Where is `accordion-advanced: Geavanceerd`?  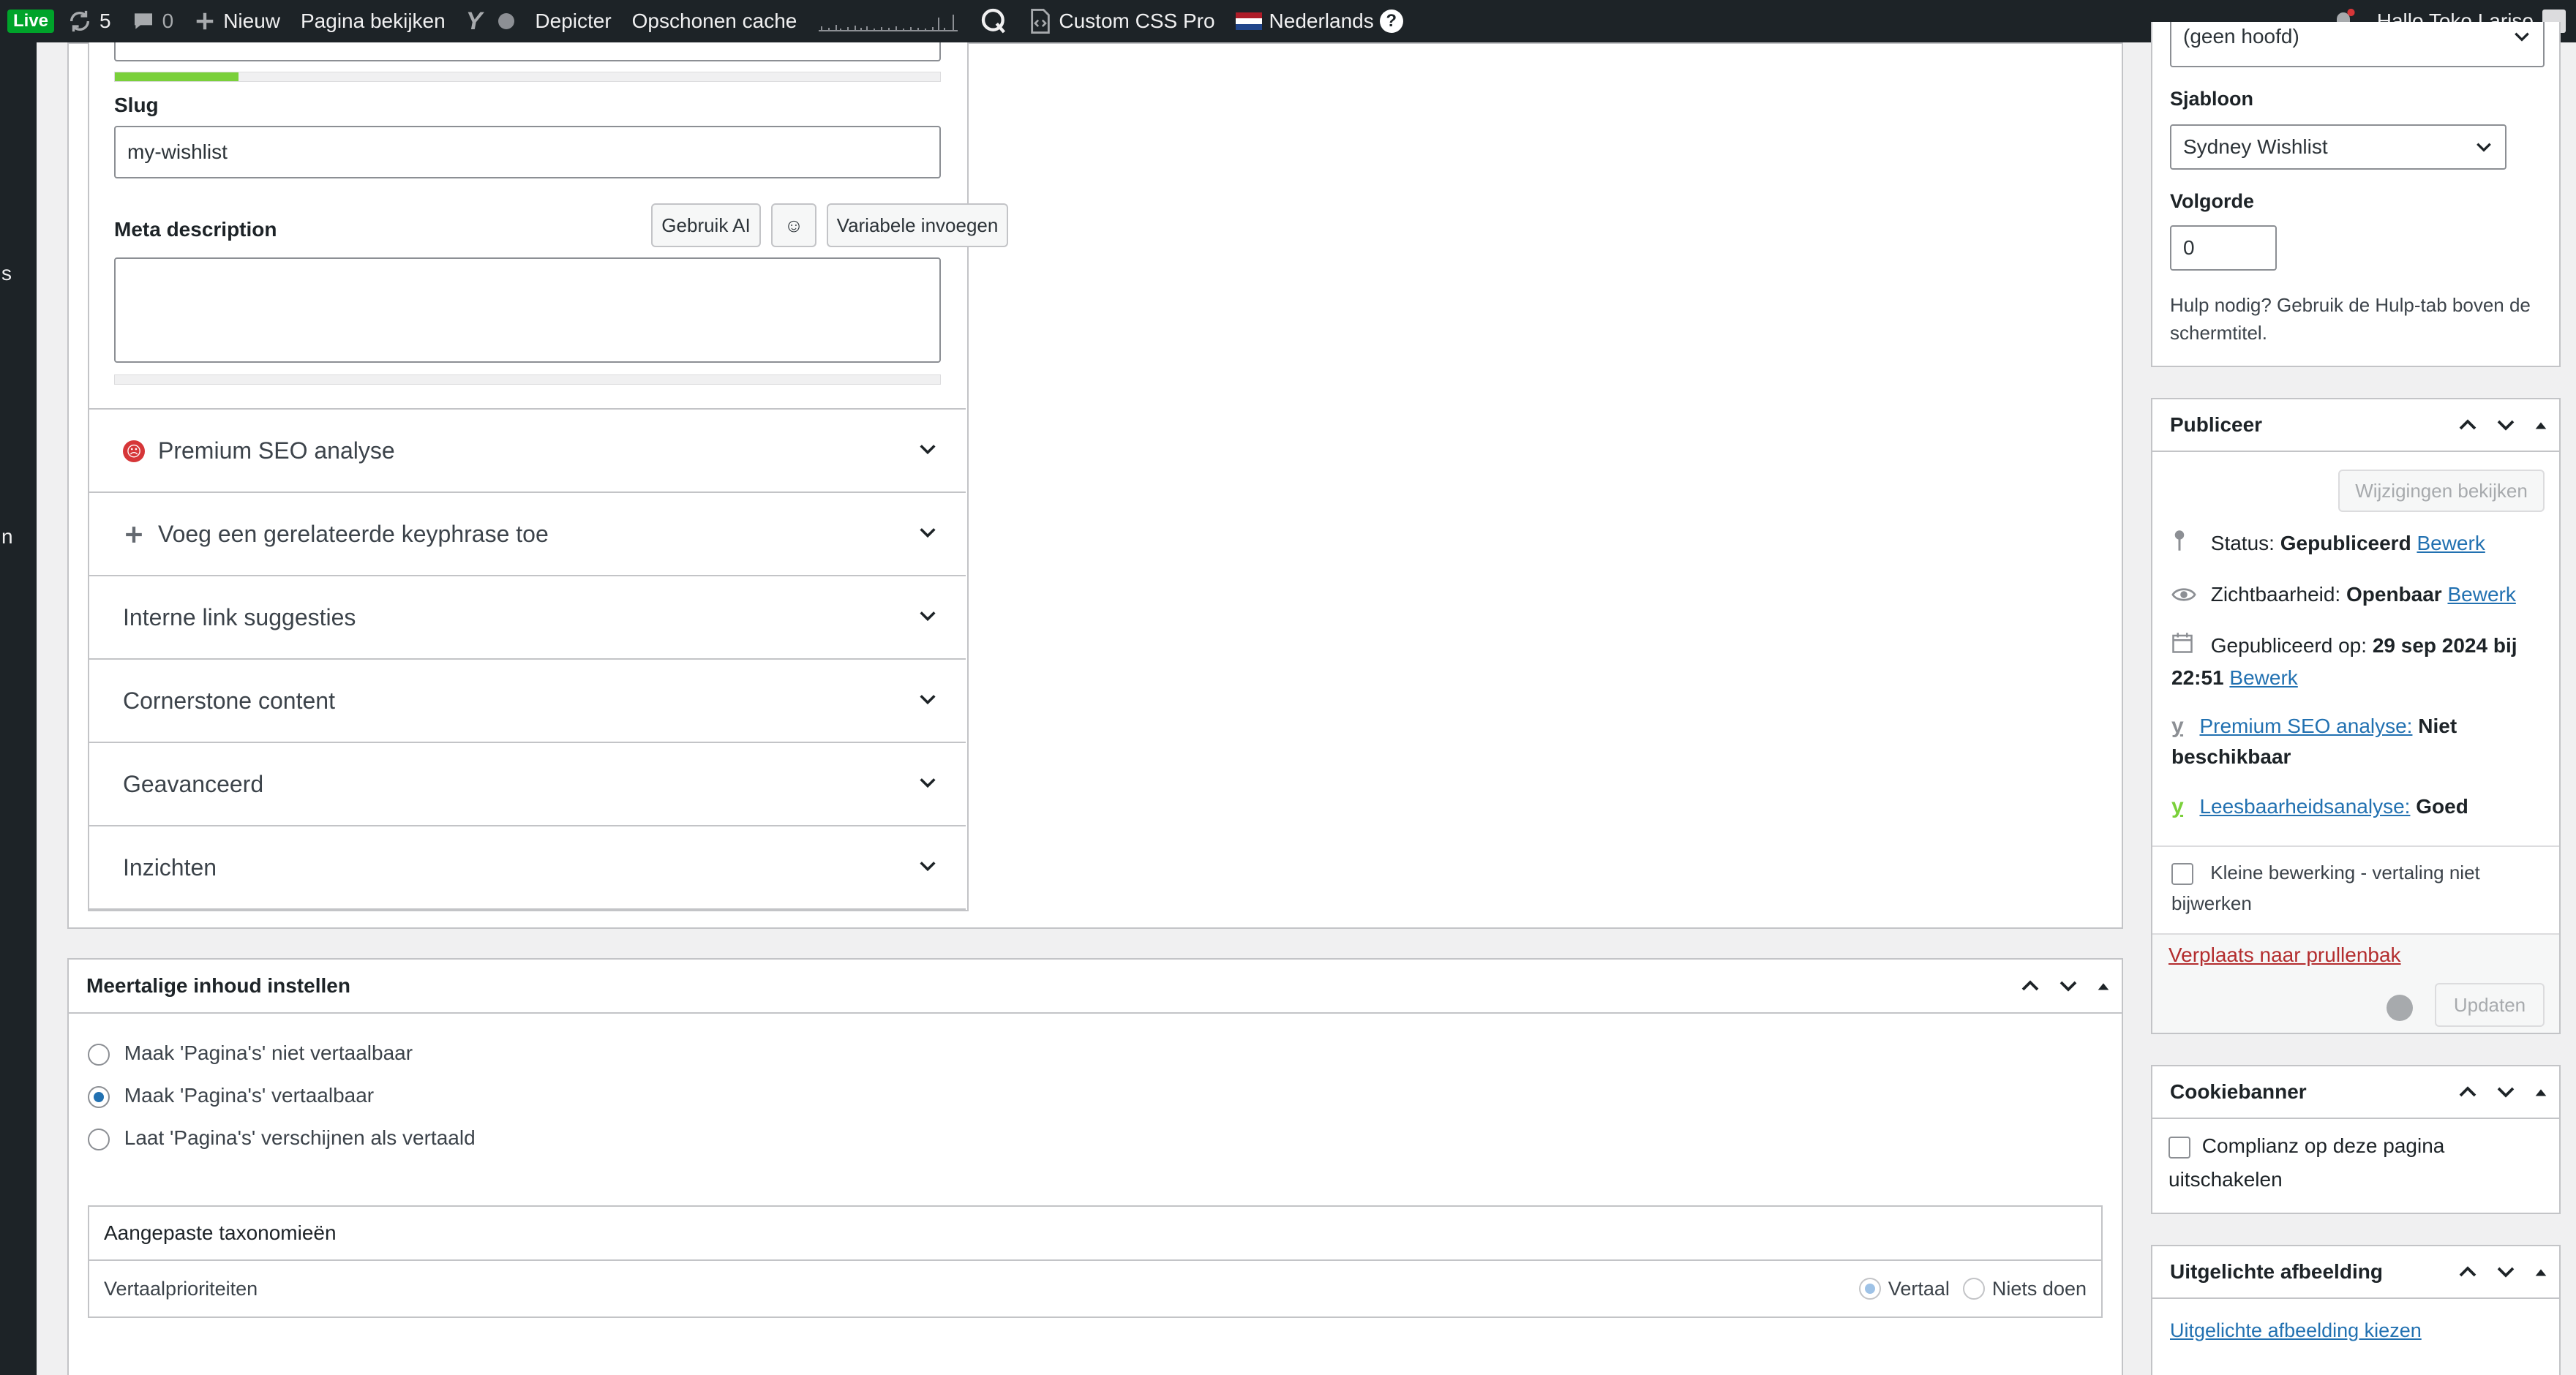
accordion-advanced: Geavanceerd is located at coordinates (527, 783).